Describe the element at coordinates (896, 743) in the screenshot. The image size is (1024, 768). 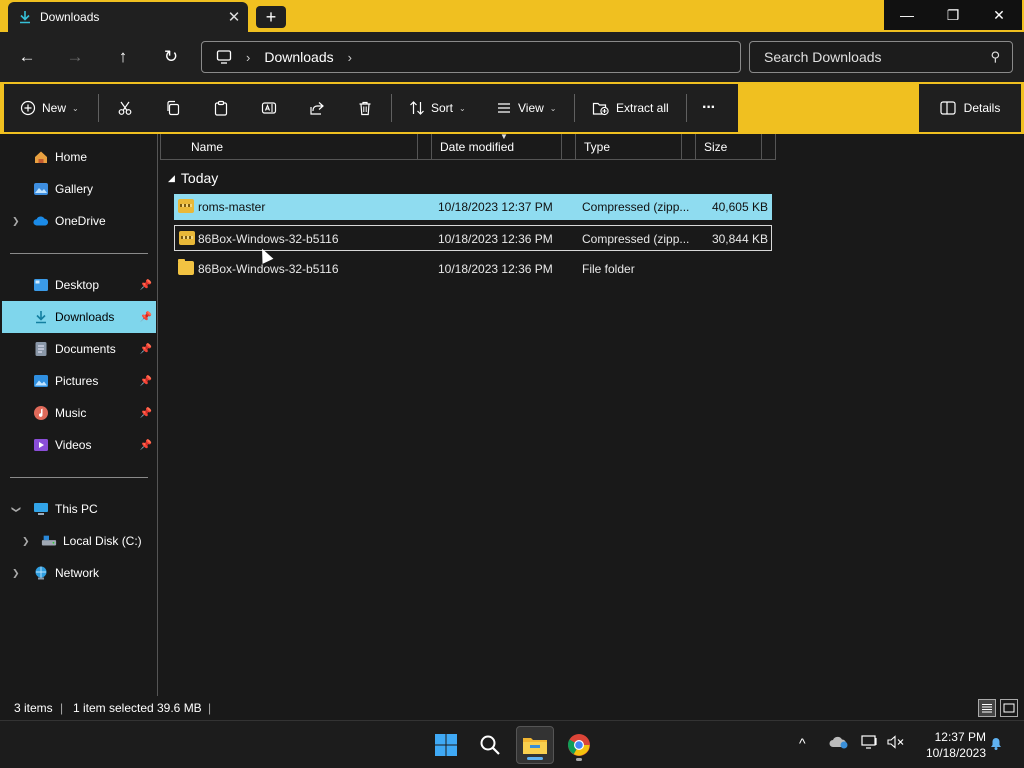
I see `volume-muted-icon` at that location.